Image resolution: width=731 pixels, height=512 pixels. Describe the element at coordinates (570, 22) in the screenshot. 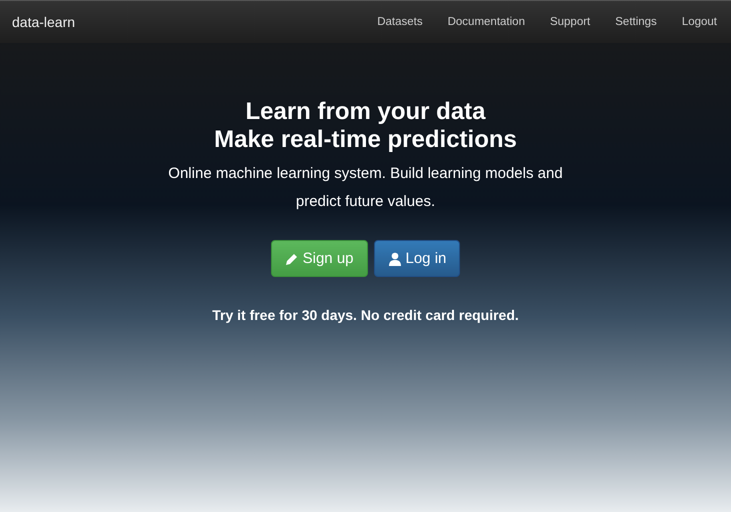

I see `nav-link: Support` at that location.